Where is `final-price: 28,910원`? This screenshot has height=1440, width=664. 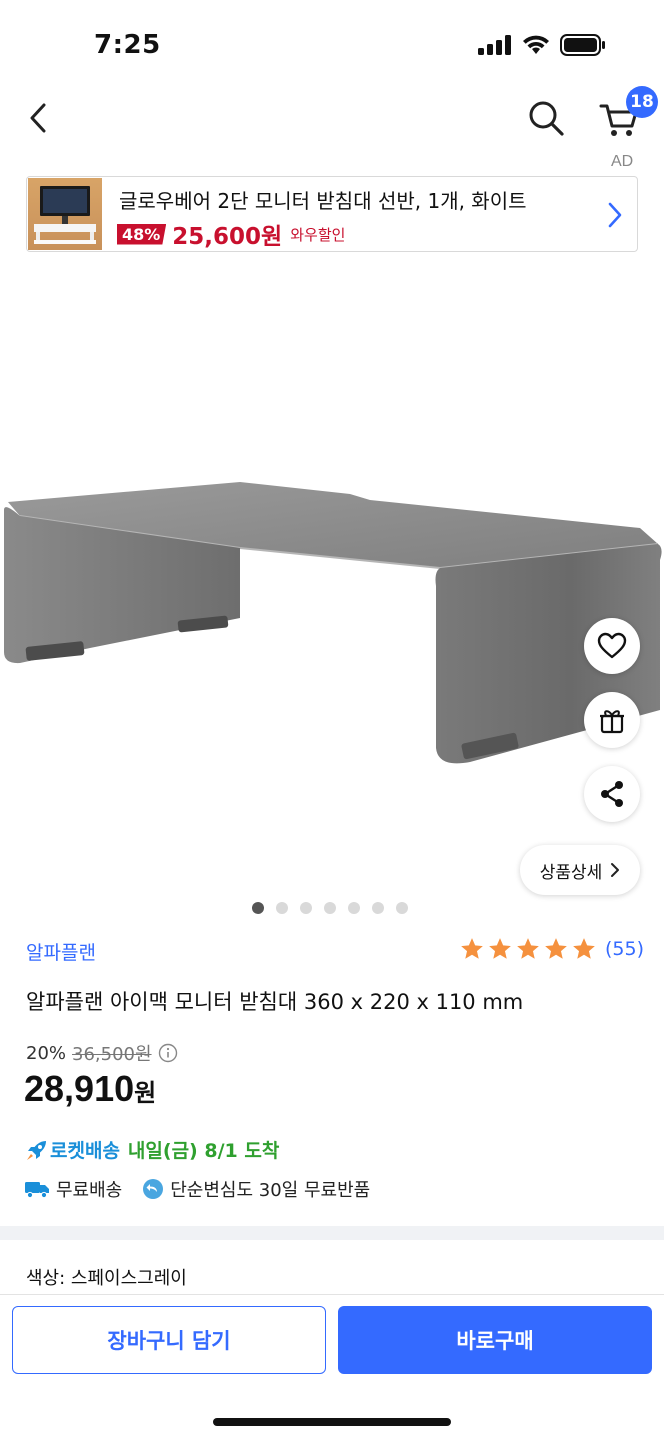 final-price: 28,910원 is located at coordinates (90, 1089).